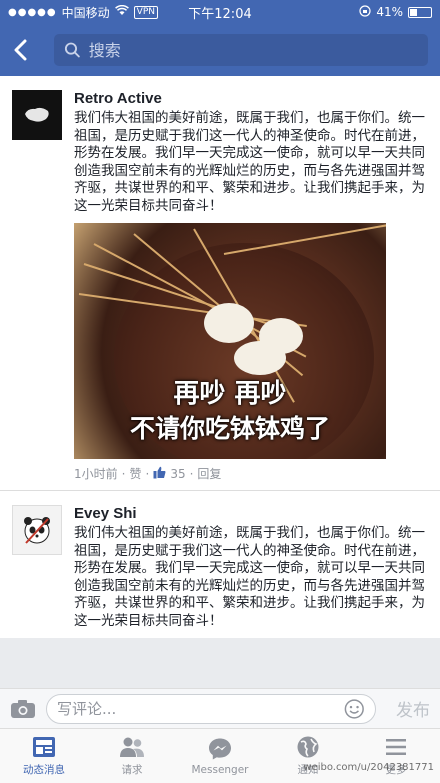 The height and width of the screenshot is (783, 440). I want to click on search-box, so click(241, 50).